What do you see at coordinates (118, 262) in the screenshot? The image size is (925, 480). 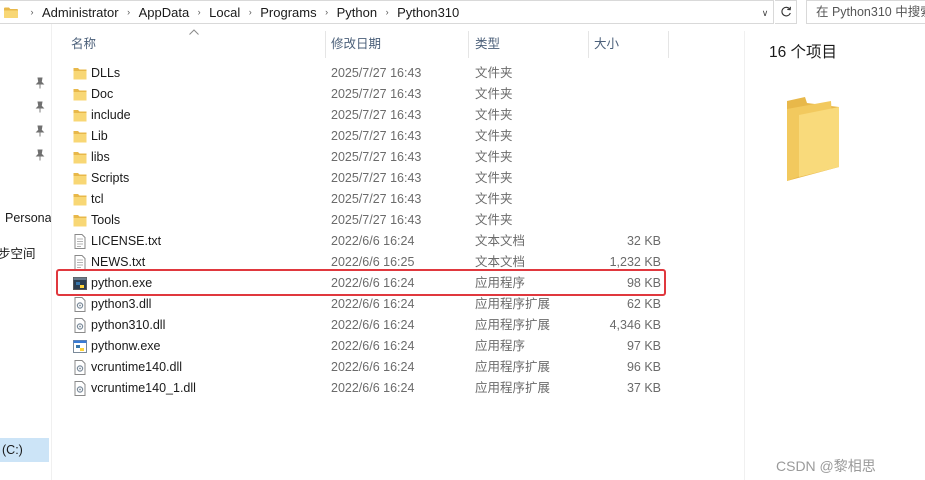 I see `file-name: NEWS.txt` at bounding box center [118, 262].